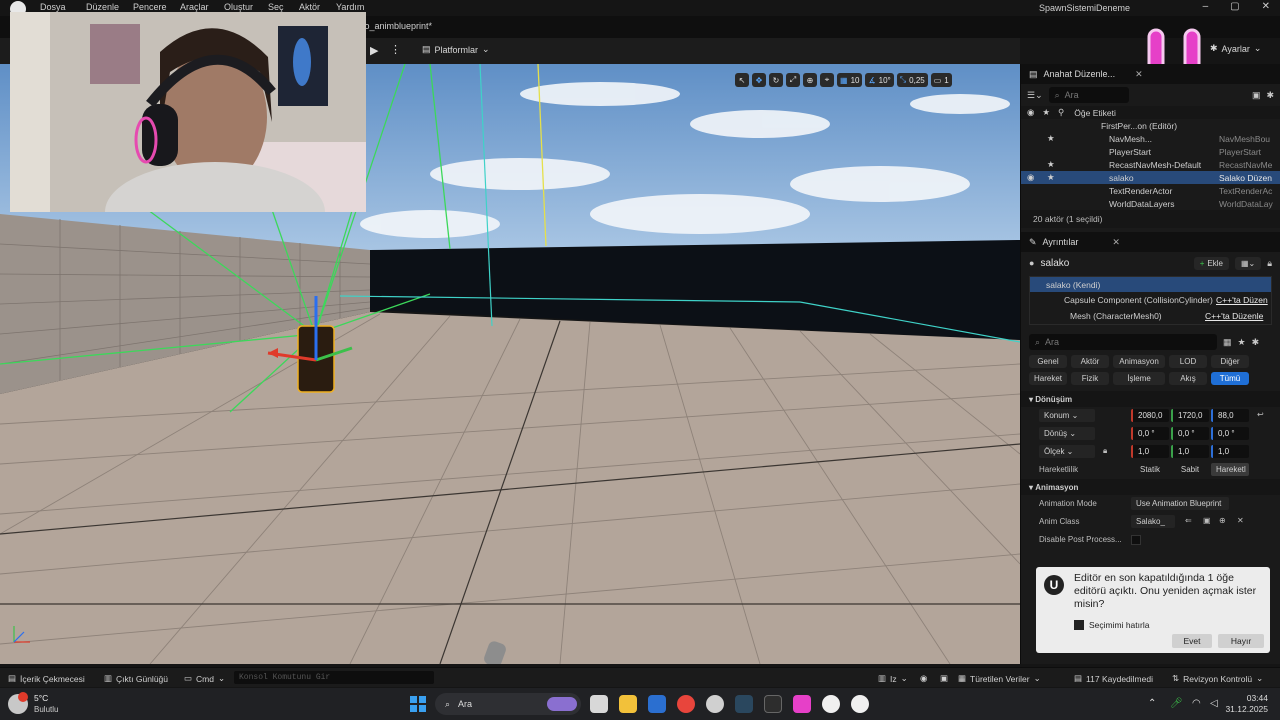 The height and width of the screenshot is (720, 1280). I want to click on clock: 03:44 31.12.2025, so click(1246, 704).